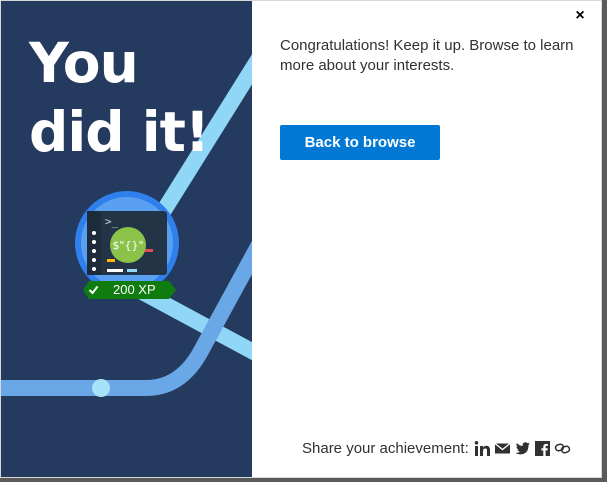 Image resolution: width=607 pixels, height=482 pixels. Describe the element at coordinates (119, 132) in the screenshot. I see `headline-line-2: did it!` at that location.